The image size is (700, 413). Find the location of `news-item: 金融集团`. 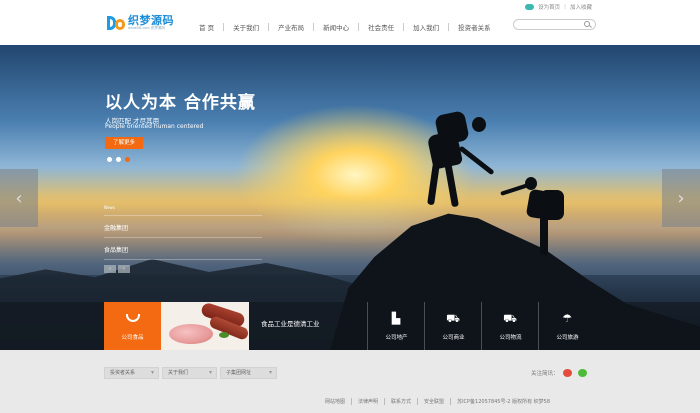

news-item: 金融集团 is located at coordinates (183, 227).